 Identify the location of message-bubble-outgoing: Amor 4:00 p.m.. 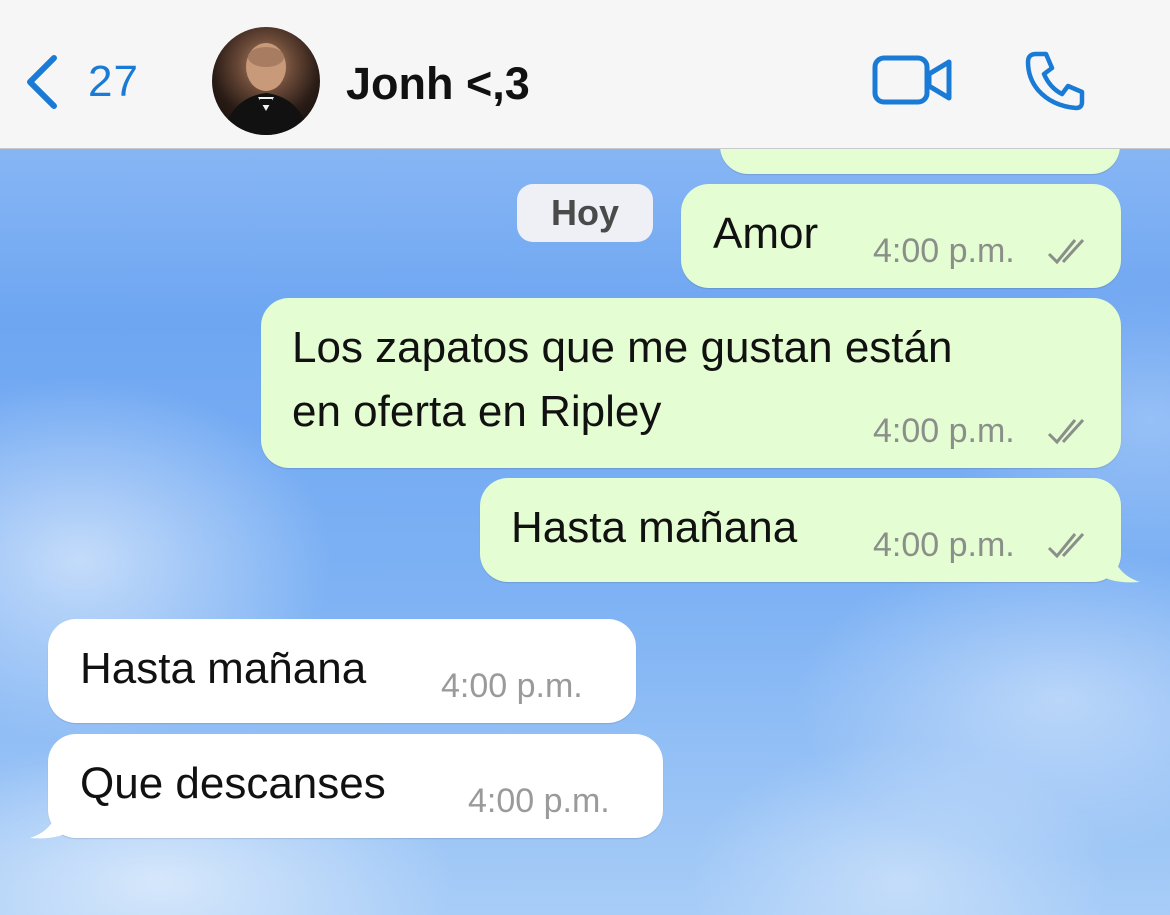
(901, 236).